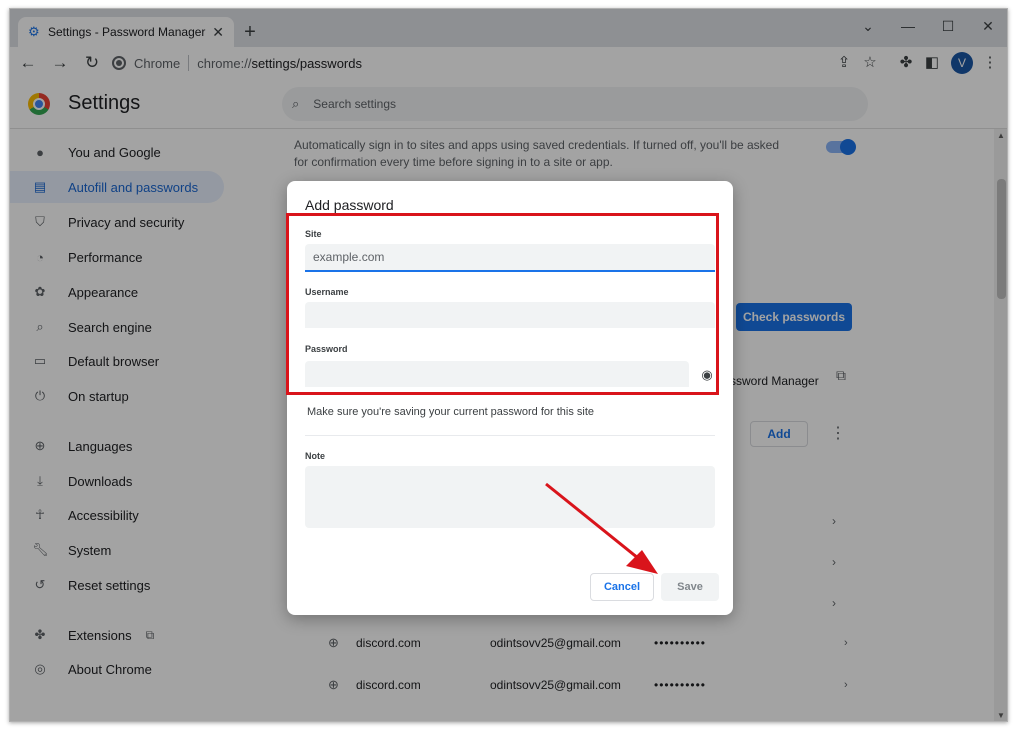  Describe the element at coordinates (690, 587) in the screenshot. I see `save-button: Save` at that location.